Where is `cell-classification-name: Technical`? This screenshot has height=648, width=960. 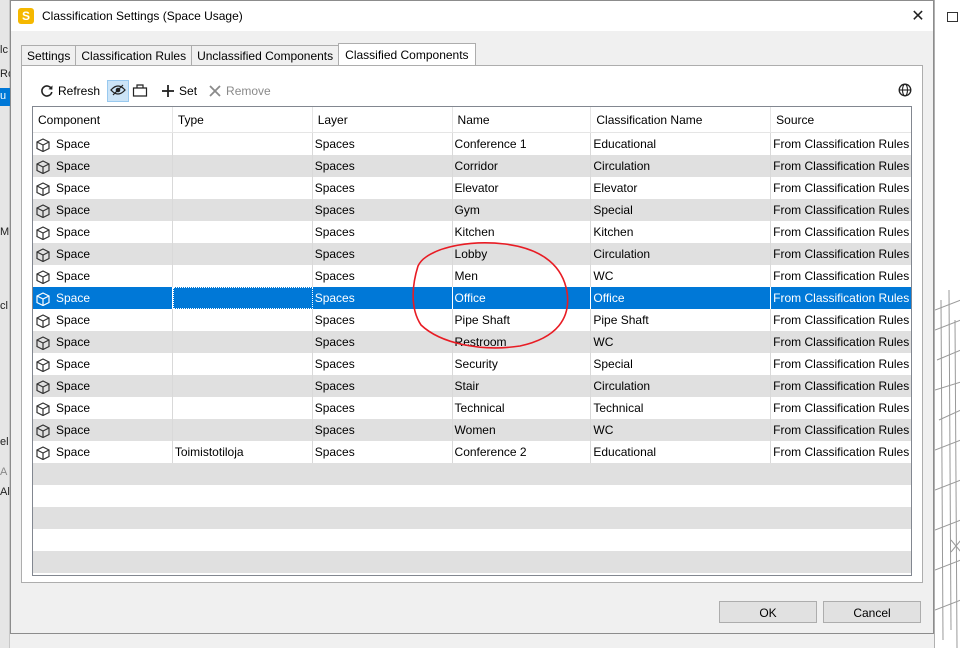
cell-classification-name: Technical is located at coordinates (681, 408).